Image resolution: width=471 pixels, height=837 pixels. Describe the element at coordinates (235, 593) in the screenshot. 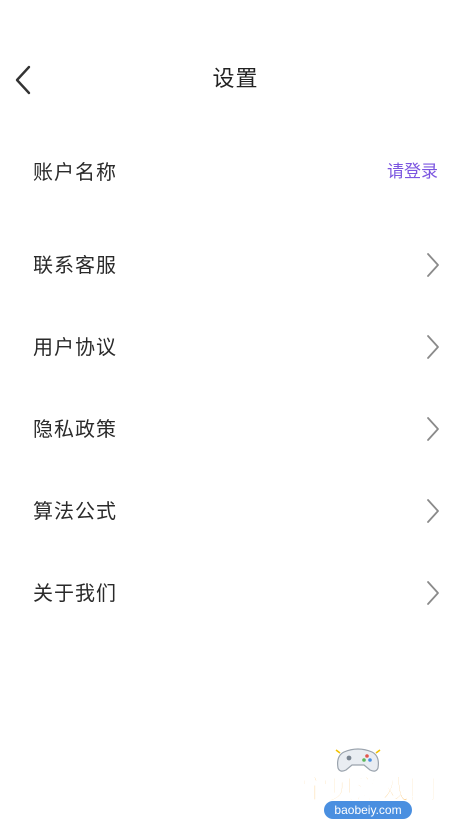

I see `settings-row-about-us: 关于我们` at that location.